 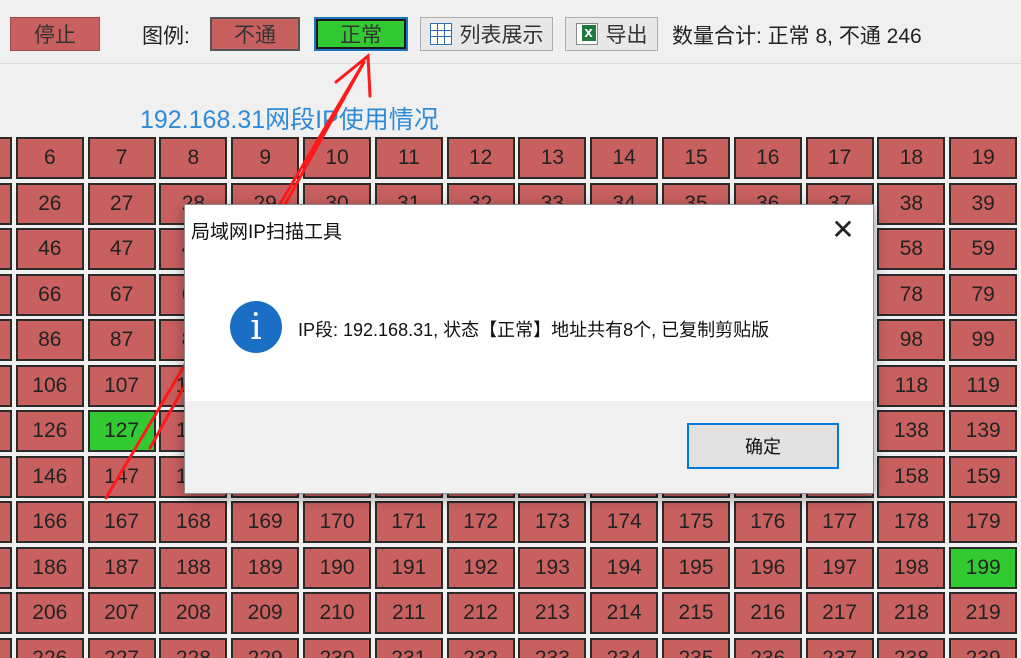 What do you see at coordinates (534, 330) in the screenshot?
I see `dialog-message: IP段: 192.168.31, 状态【正常】地址共有8个, 已复制剪贴版` at bounding box center [534, 330].